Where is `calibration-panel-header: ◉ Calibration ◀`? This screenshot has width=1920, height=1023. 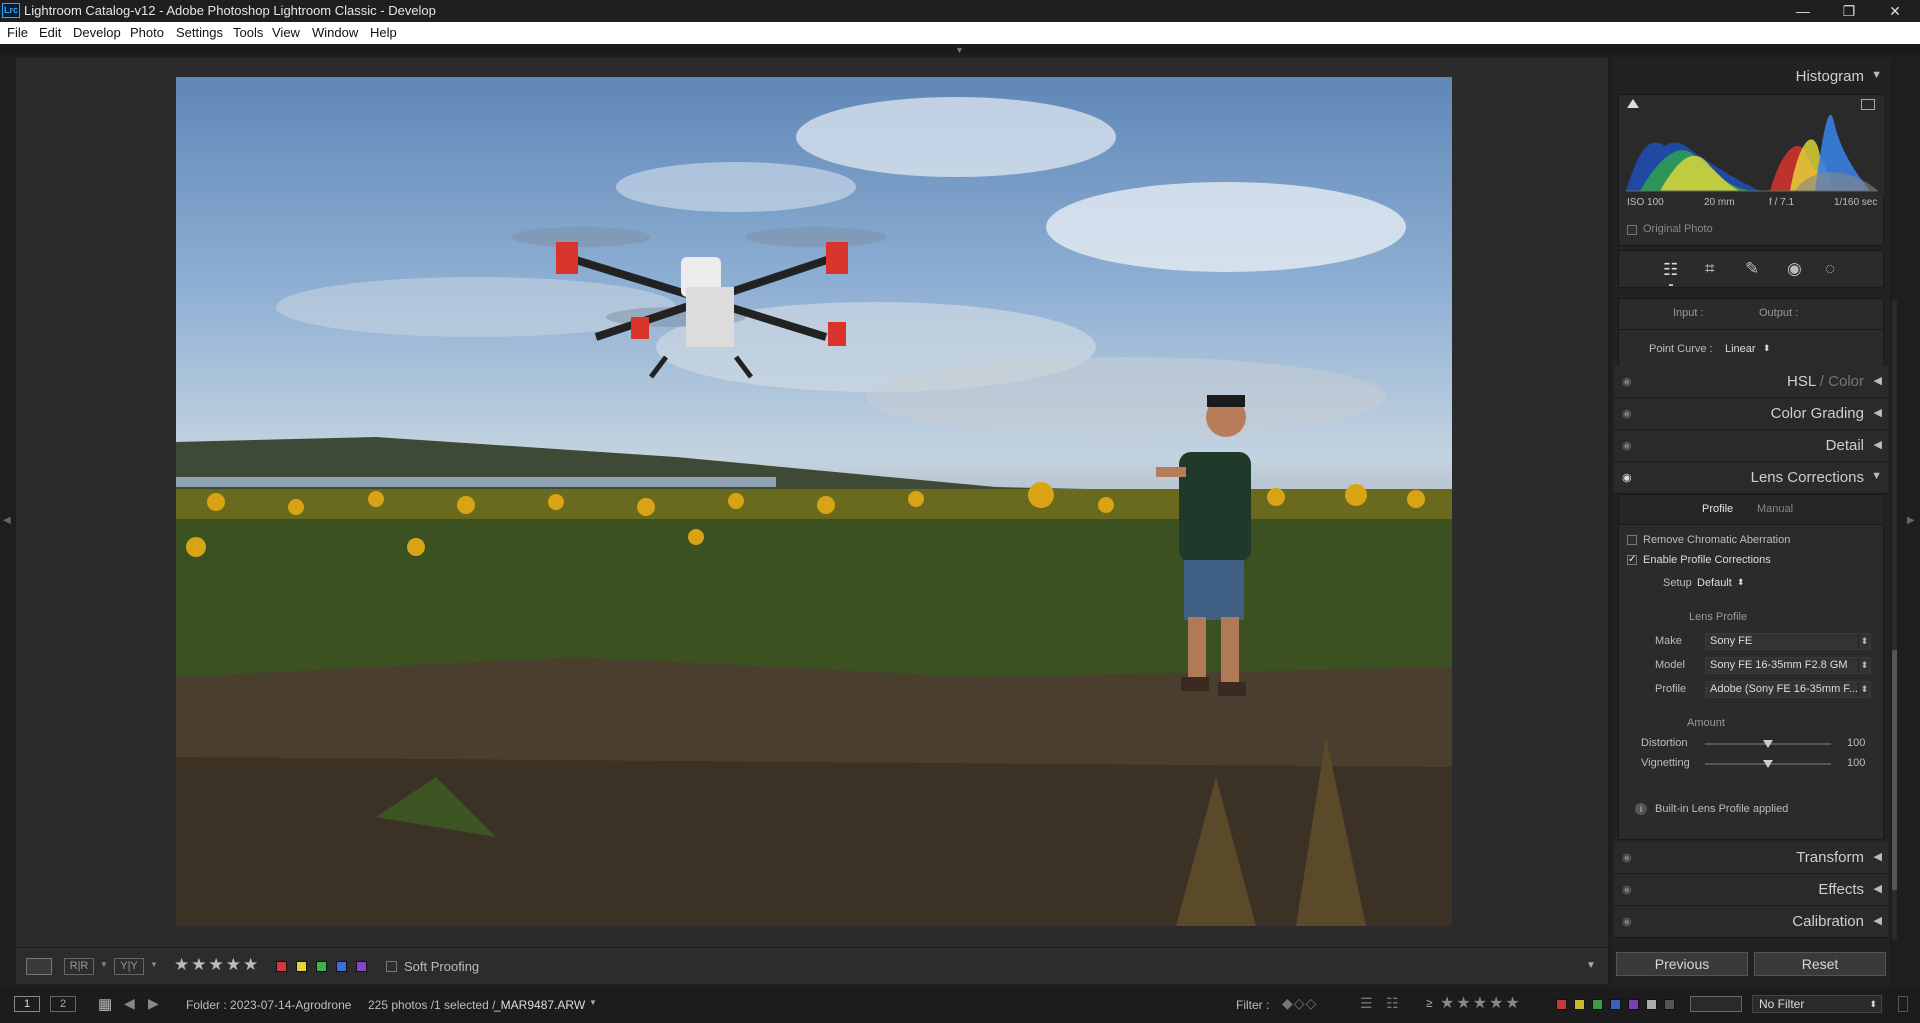
calibration-panel-header: ◉ Calibration ◀ is located at coordinates (1751, 922).